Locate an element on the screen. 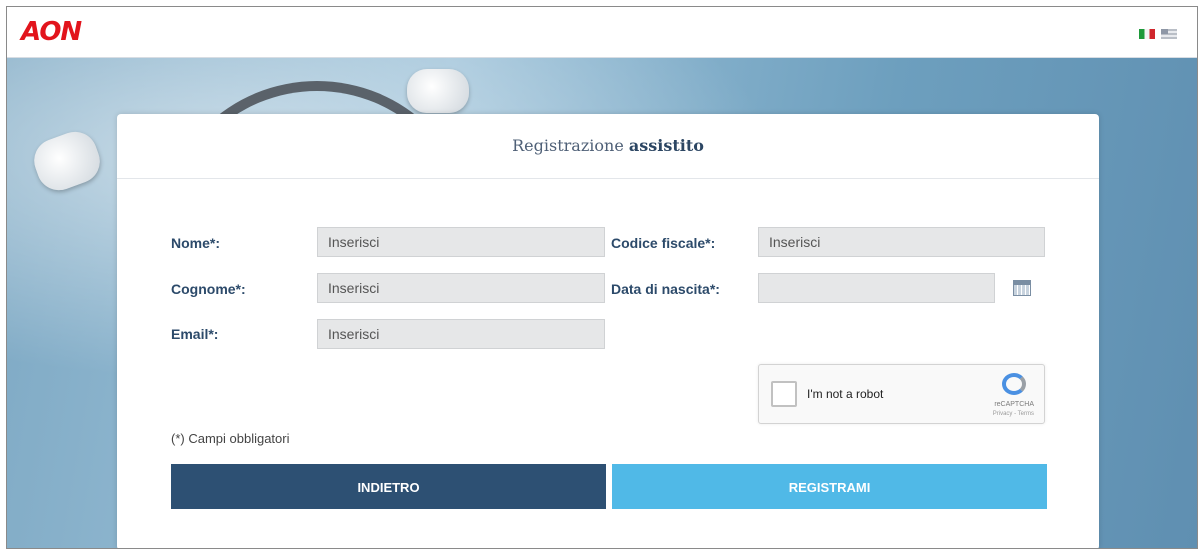  cognome-label: Cognome*: is located at coordinates (208, 289).